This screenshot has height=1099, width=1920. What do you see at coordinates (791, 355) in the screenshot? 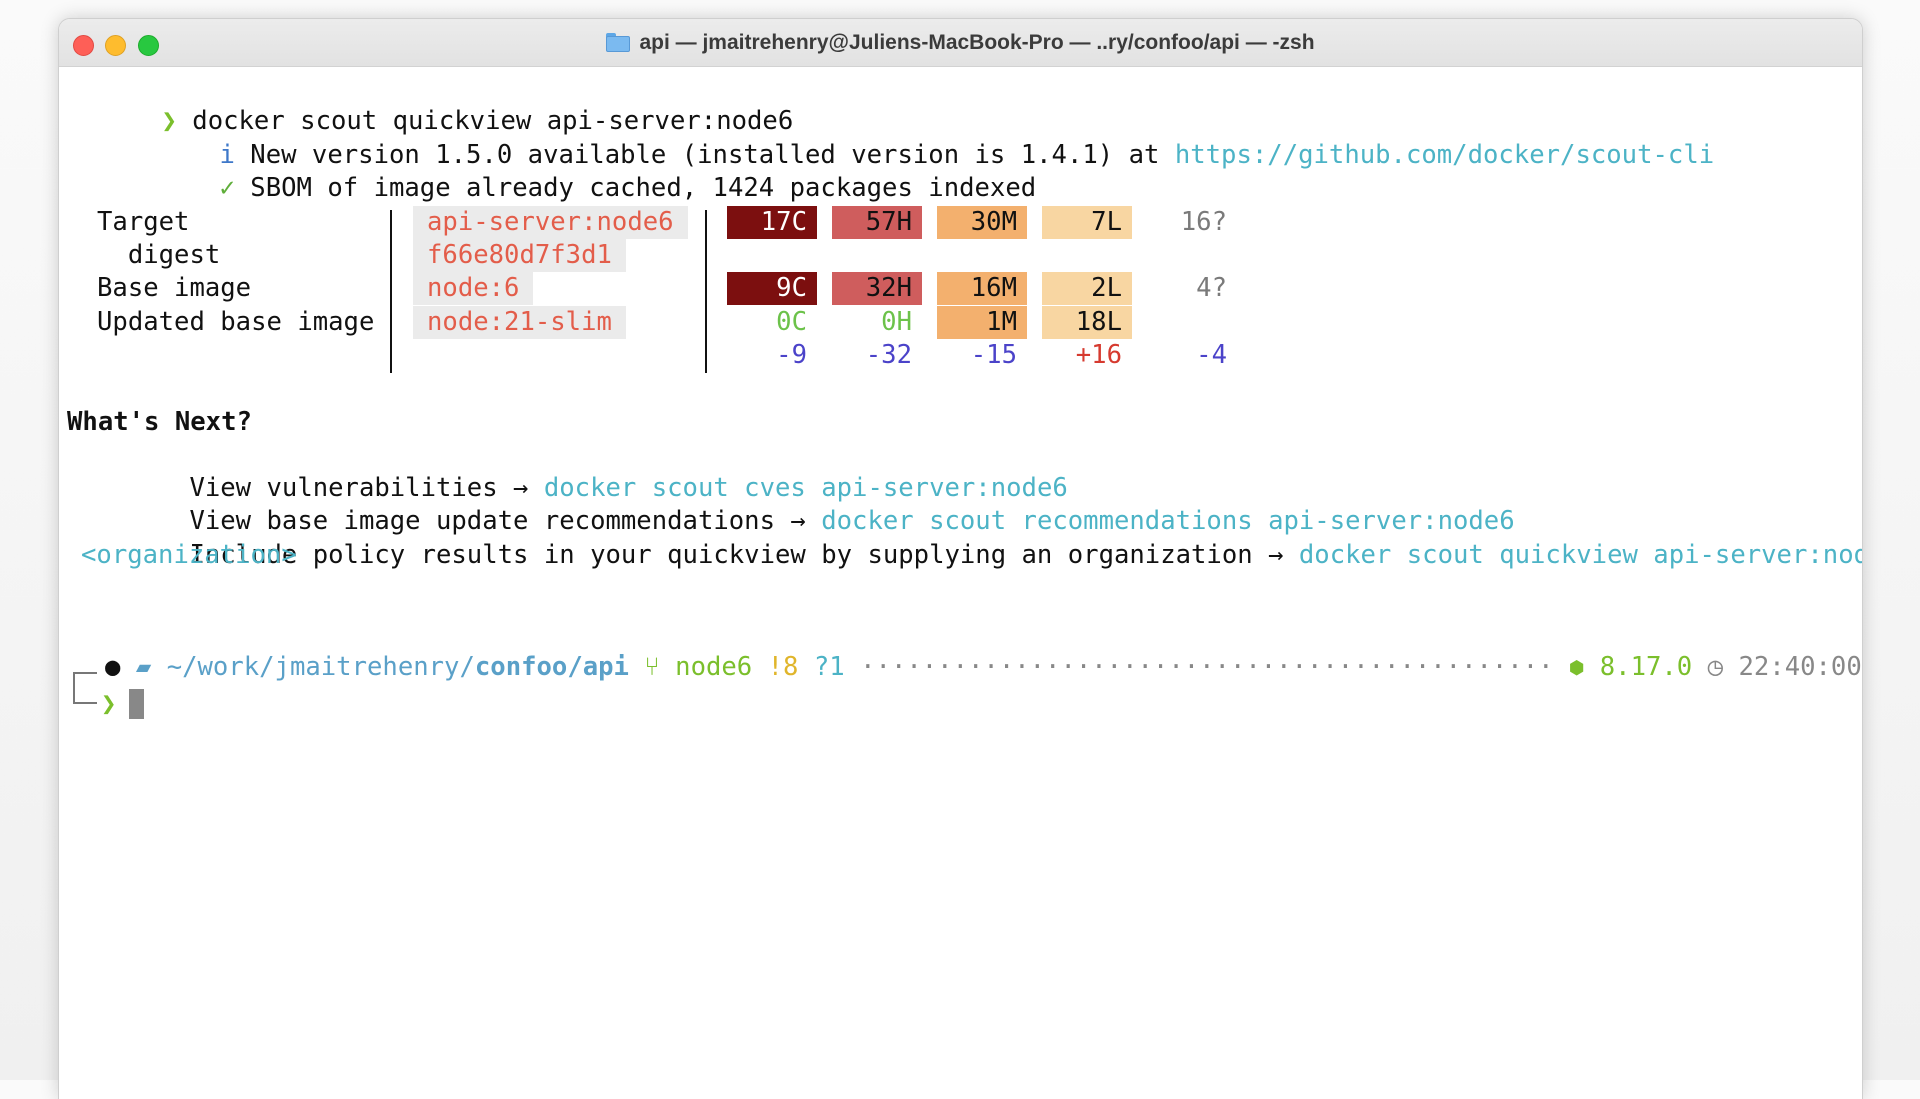
I see `diff-critical: -9` at bounding box center [791, 355].